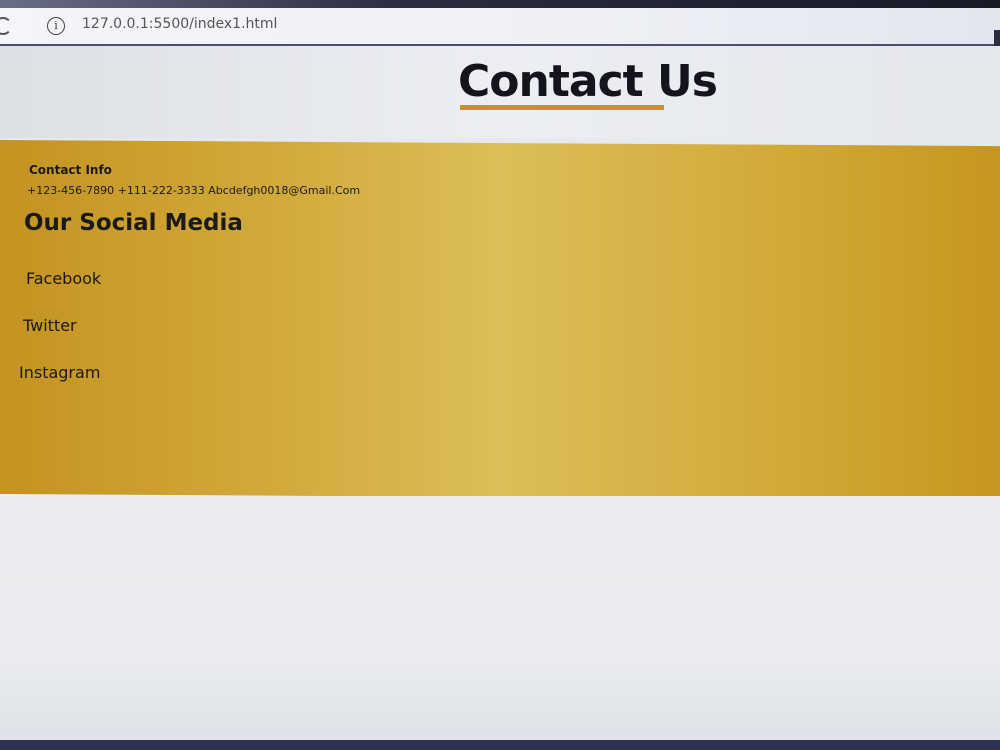 The height and width of the screenshot is (750, 1000). I want to click on twitter-link: Twitter, so click(50, 325).